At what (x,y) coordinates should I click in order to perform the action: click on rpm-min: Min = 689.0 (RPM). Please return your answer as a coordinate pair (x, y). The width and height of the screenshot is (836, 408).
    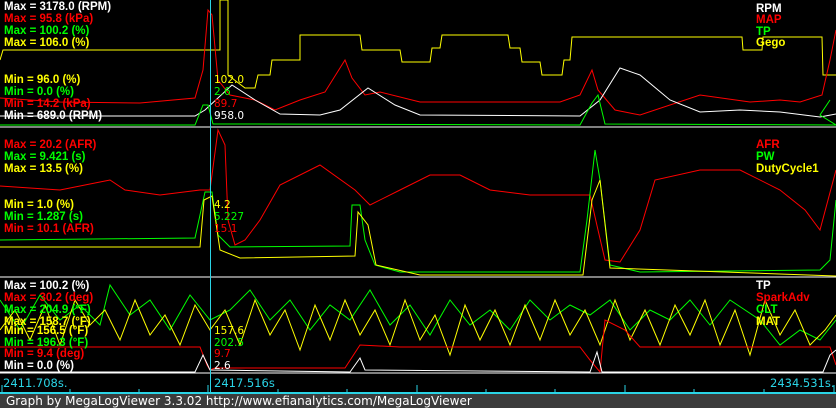
    Looking at the image, I should click on (53, 116).